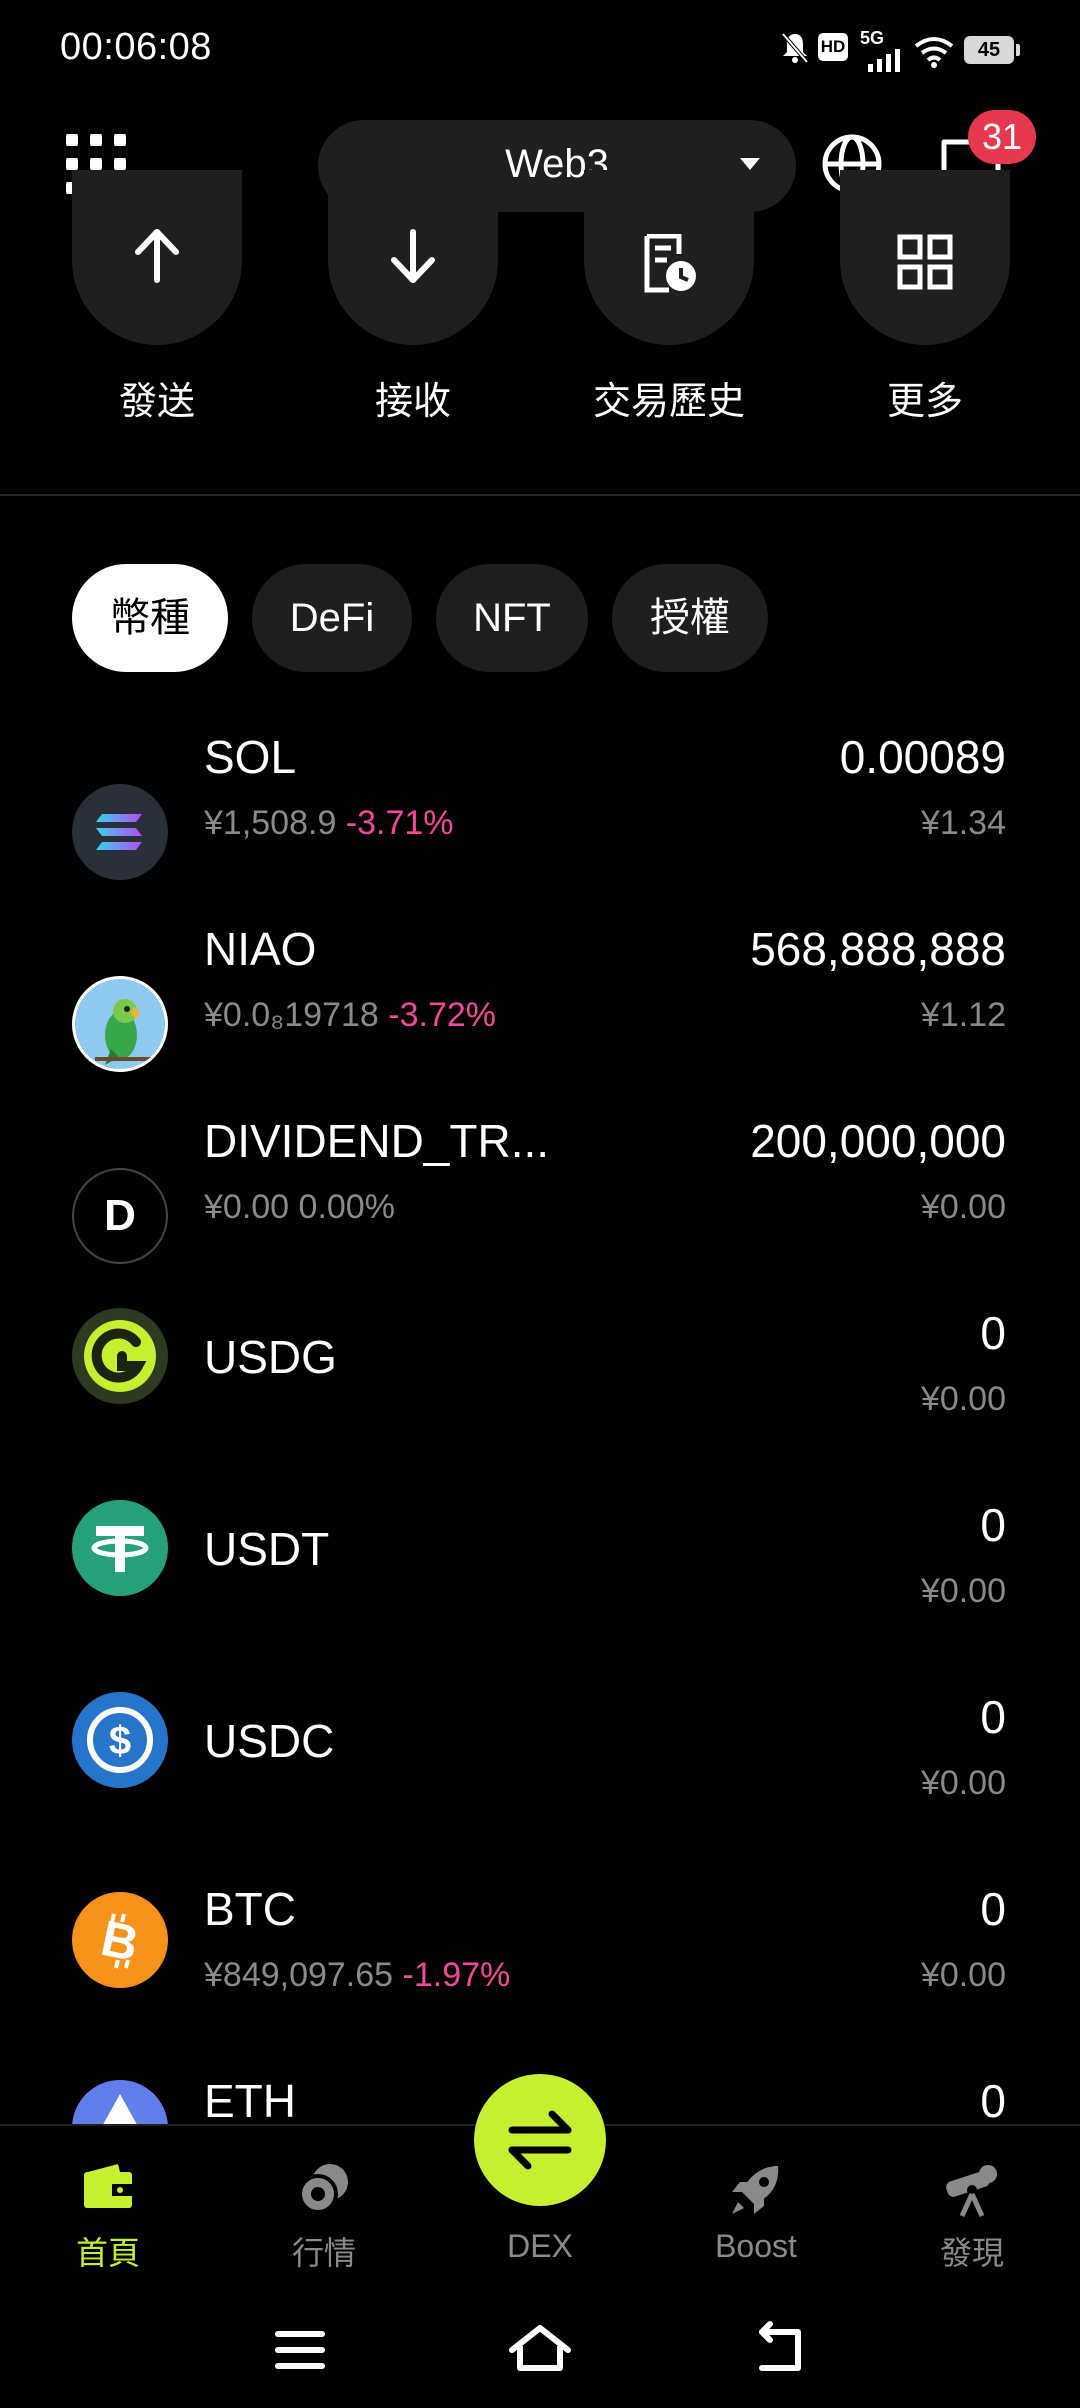  What do you see at coordinates (136, 47) in the screenshot?
I see `status-time: 00:06:08` at bounding box center [136, 47].